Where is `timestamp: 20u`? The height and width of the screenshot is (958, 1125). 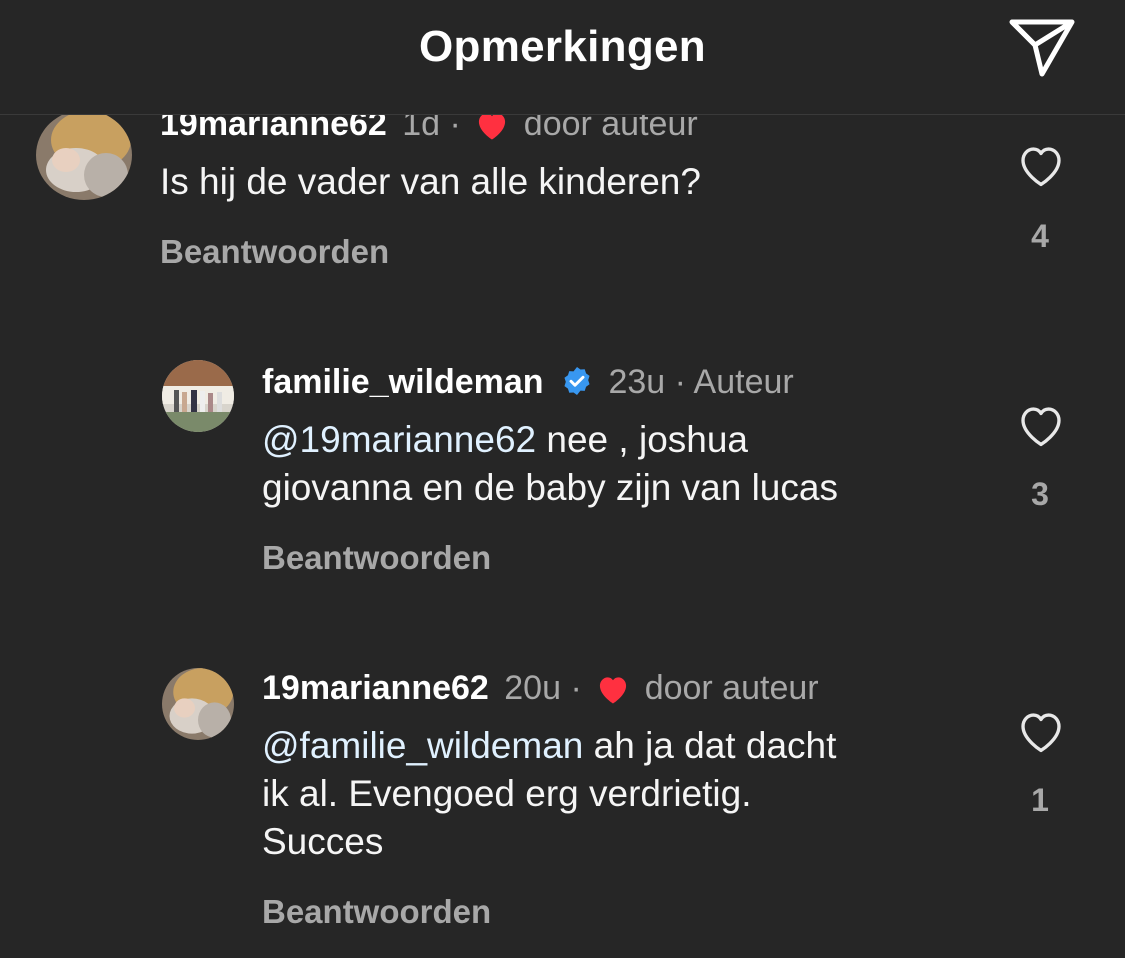 timestamp: 20u is located at coordinates (532, 688).